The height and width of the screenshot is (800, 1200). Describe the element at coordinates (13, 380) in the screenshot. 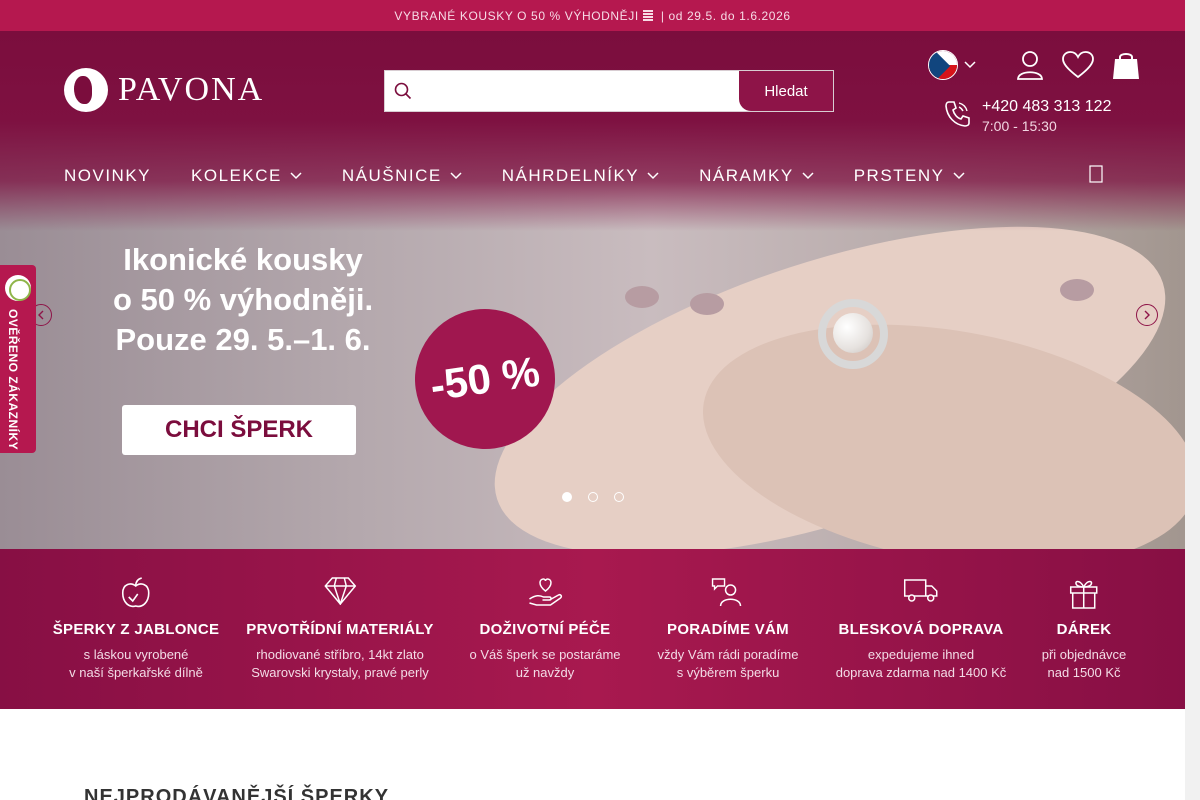

I see `verified-label: OVĚŘENO ZÁKAZNÍKY` at that location.